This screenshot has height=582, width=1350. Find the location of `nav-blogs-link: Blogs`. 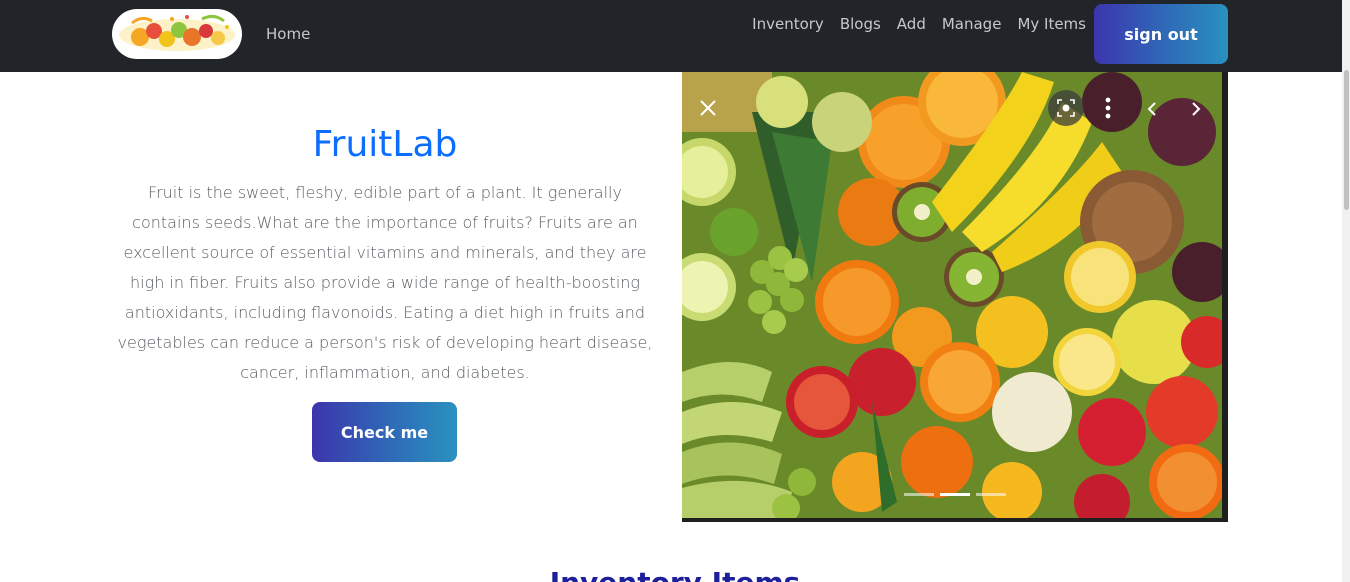

nav-blogs-link: Blogs is located at coordinates (860, 24).